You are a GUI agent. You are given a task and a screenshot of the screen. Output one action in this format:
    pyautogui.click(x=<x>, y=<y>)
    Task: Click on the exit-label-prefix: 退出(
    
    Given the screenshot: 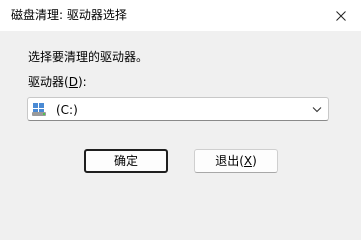 What is the action you would take?
    pyautogui.click(x=229, y=161)
    